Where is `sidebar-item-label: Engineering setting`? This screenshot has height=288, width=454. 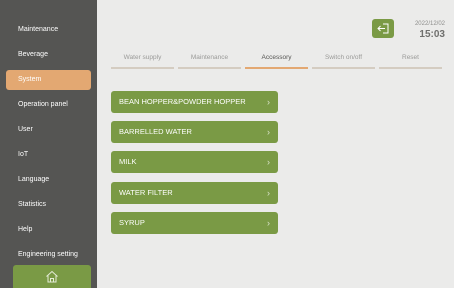 sidebar-item-label: Engineering setting is located at coordinates (48, 254).